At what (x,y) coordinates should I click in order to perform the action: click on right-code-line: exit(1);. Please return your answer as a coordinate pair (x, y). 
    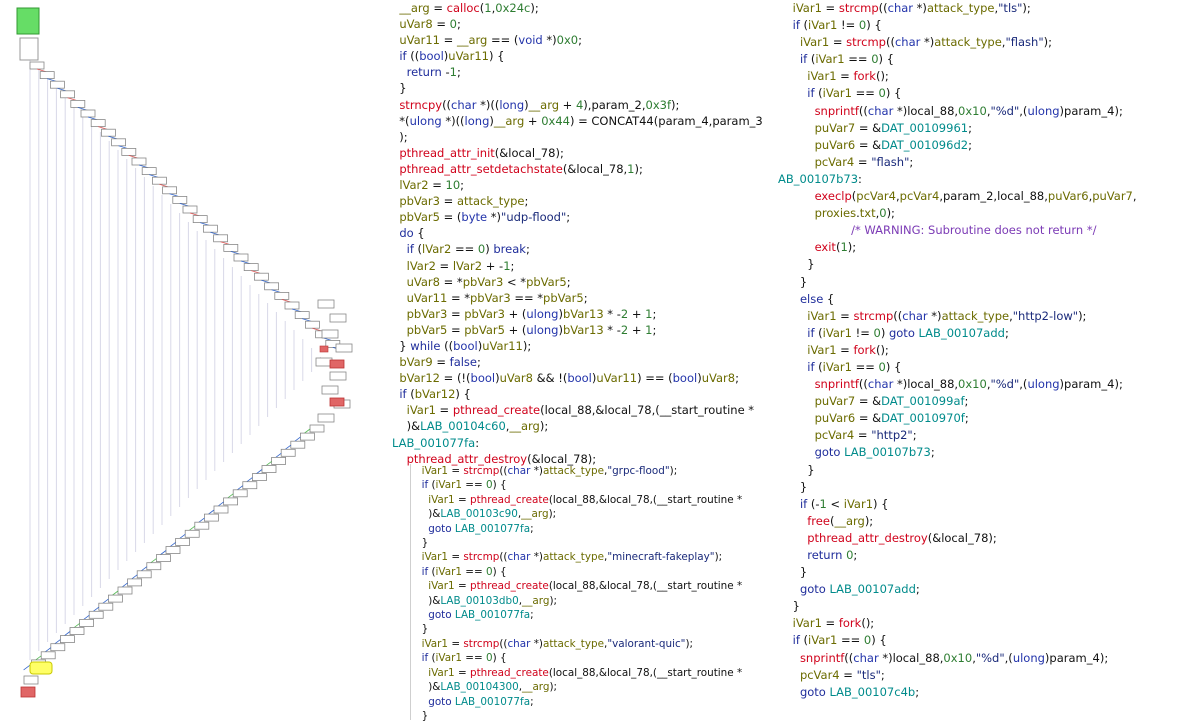
    Looking at the image, I should click on (988, 247).